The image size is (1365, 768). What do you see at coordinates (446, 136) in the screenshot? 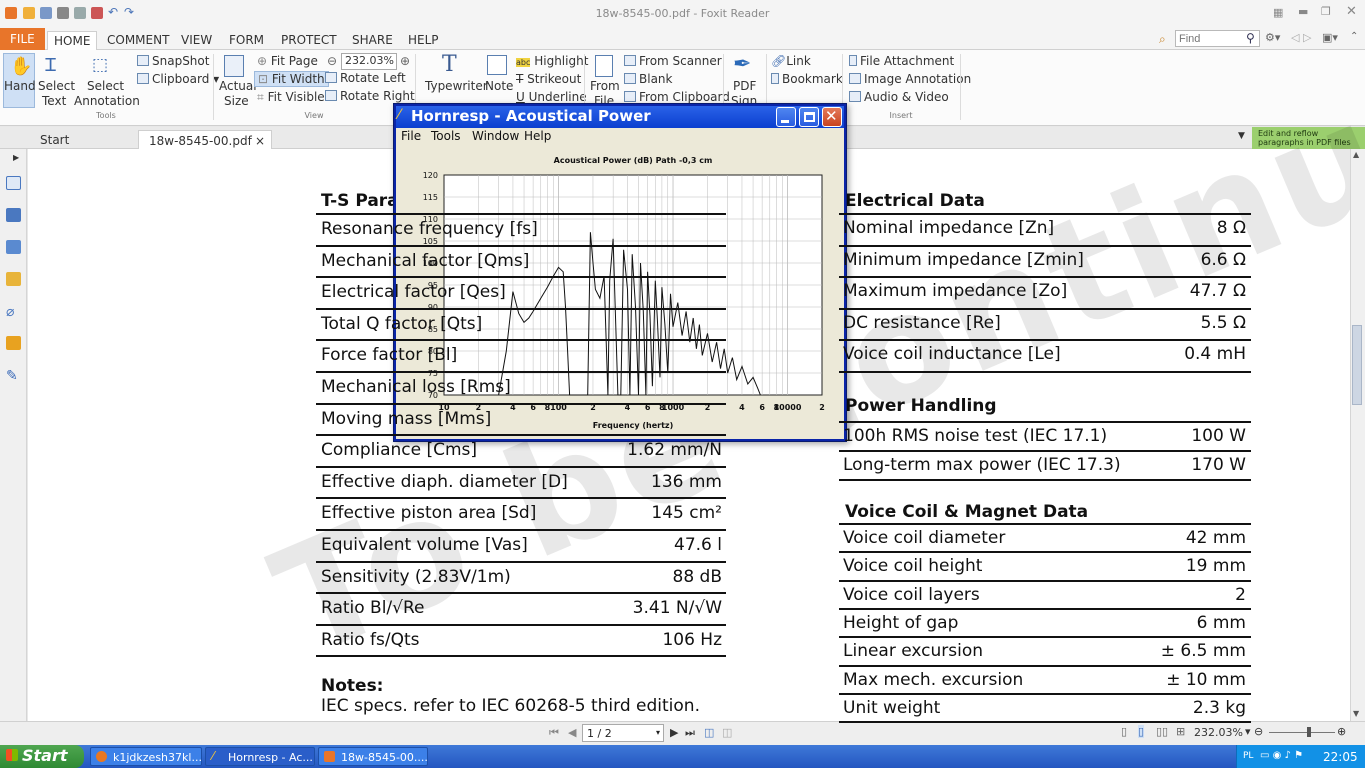
I see `dialog-menu-tools: Tools` at bounding box center [446, 136].